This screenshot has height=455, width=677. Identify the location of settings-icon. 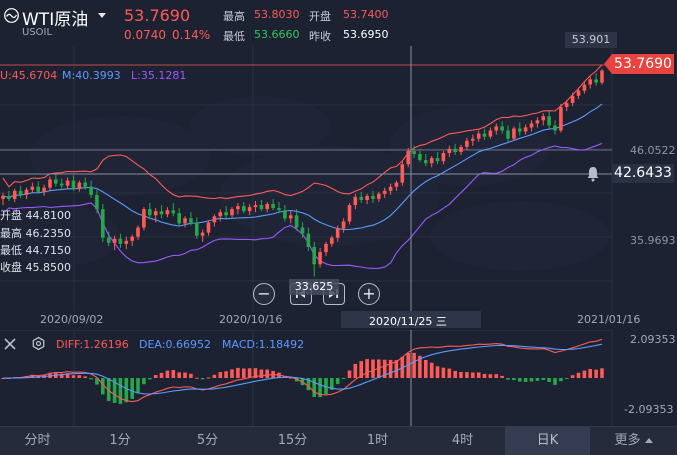
(38, 343).